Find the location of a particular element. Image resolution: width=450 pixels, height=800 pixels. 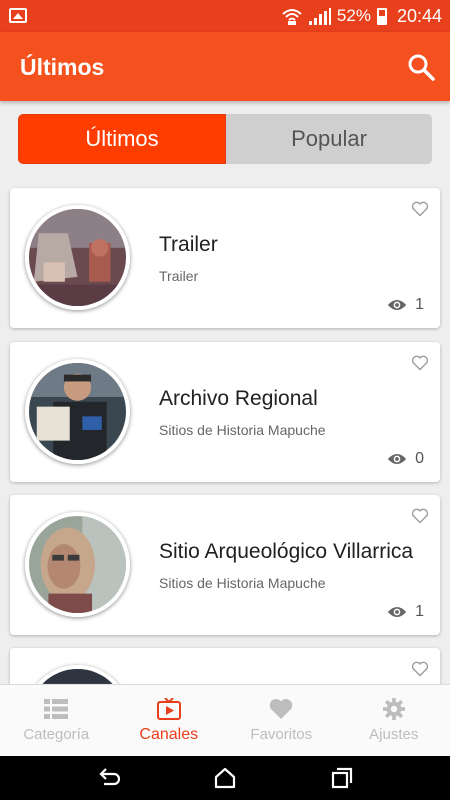

list-item is located at coordinates (225, 666).